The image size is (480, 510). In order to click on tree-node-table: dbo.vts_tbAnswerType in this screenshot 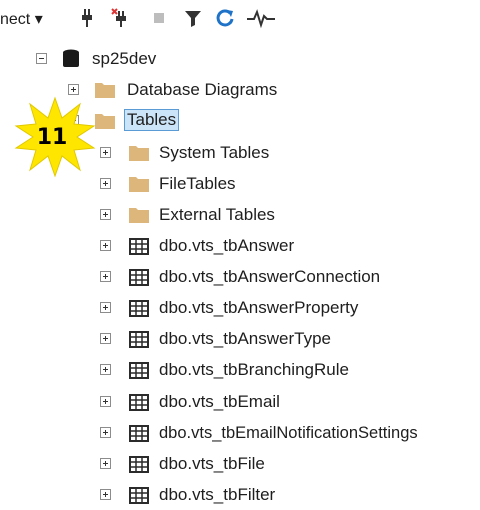, I will do `click(240, 340)`.